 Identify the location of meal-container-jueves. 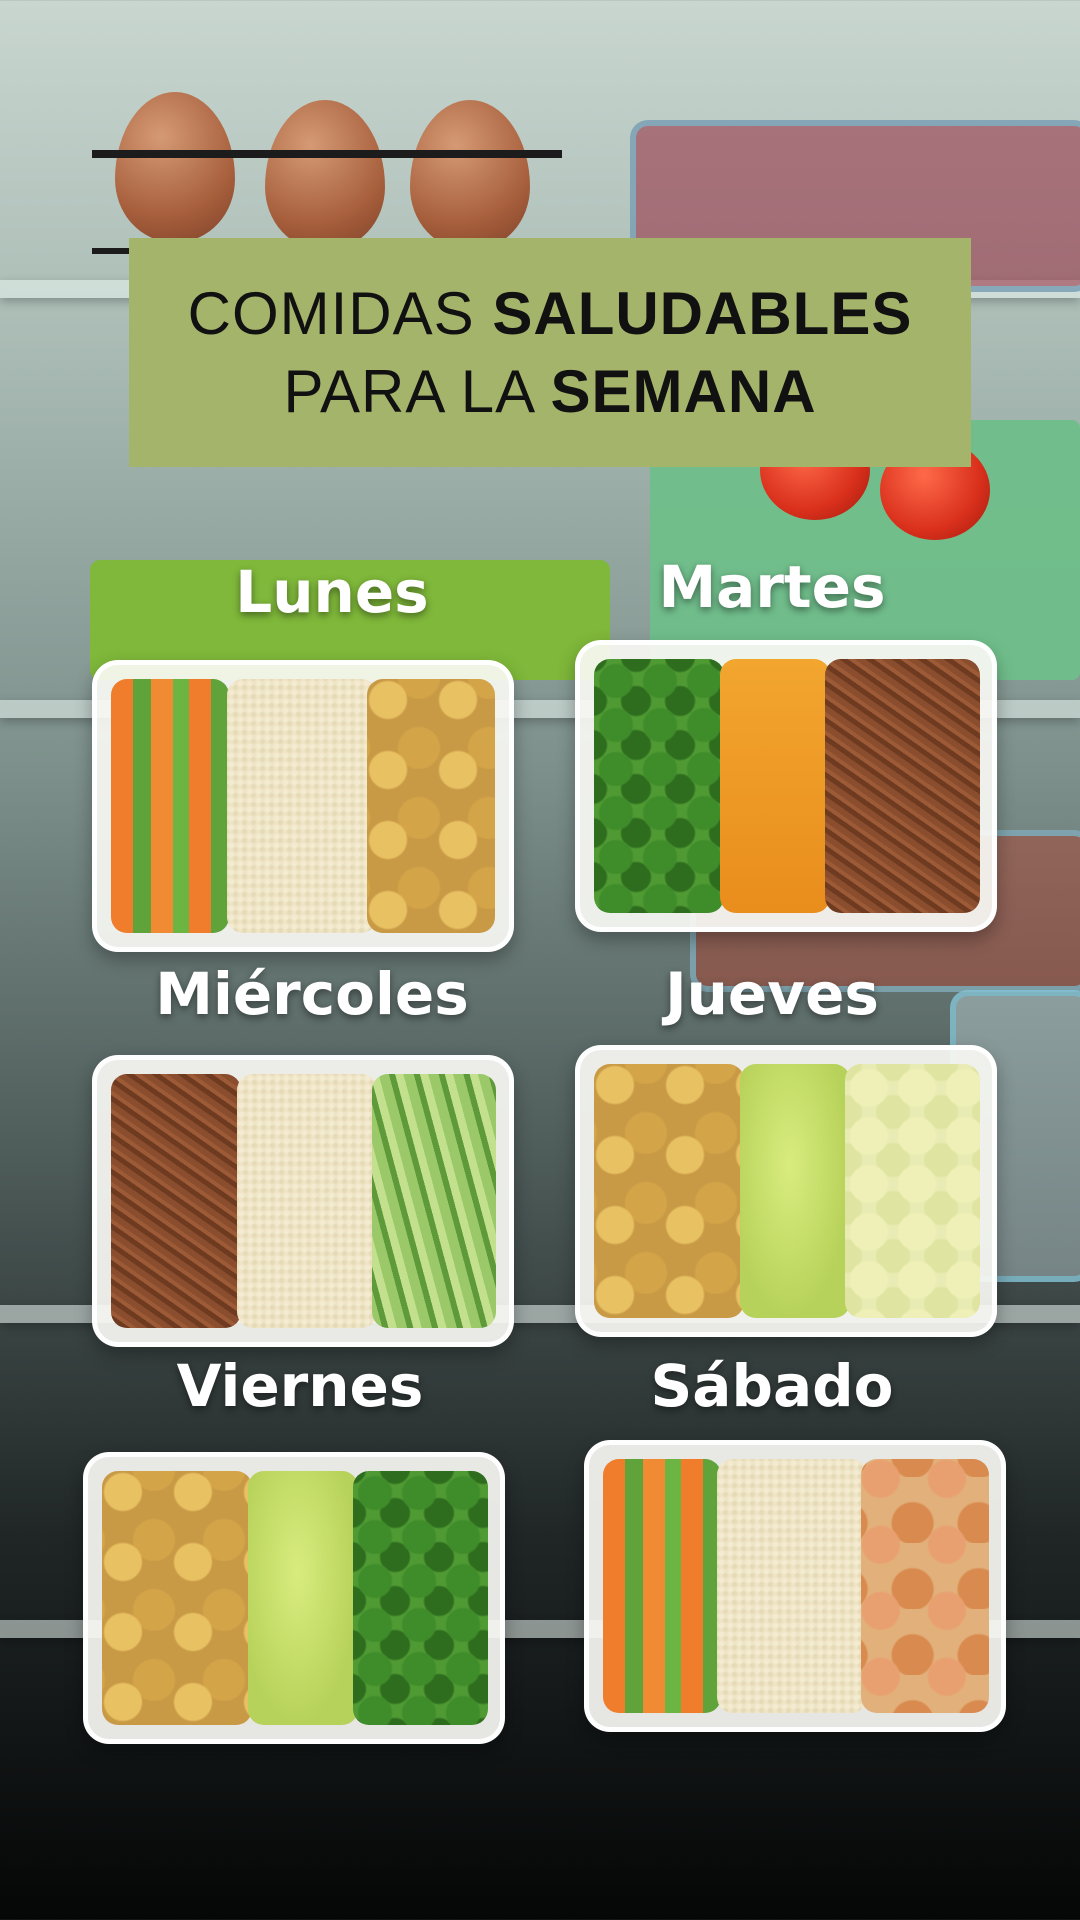
(786, 1191).